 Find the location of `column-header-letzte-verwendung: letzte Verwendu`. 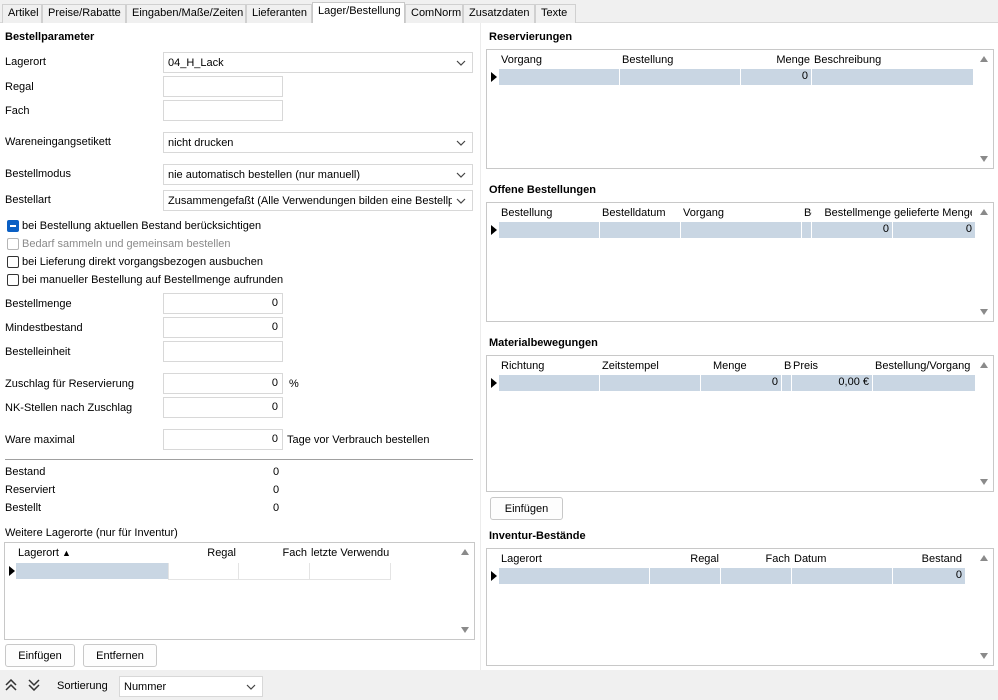

column-header-letzte-verwendung: letzte Verwendu is located at coordinates (351, 553).